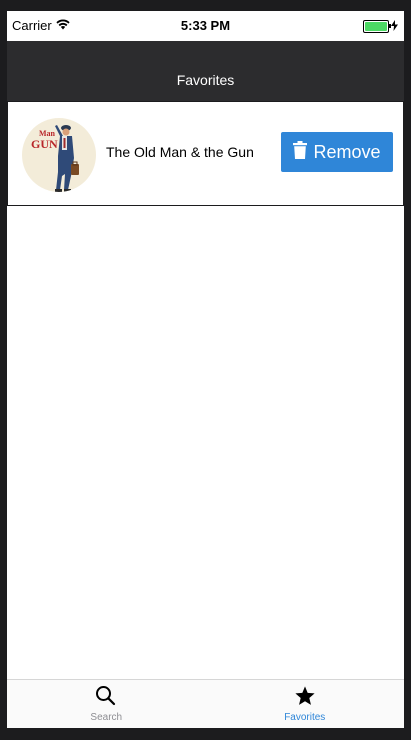 This screenshot has width=411, height=740. What do you see at coordinates (305, 696) in the screenshot?
I see `star-icon` at bounding box center [305, 696].